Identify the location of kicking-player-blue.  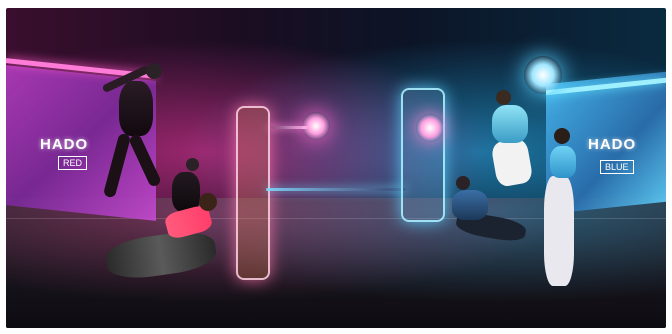
(576, 213).